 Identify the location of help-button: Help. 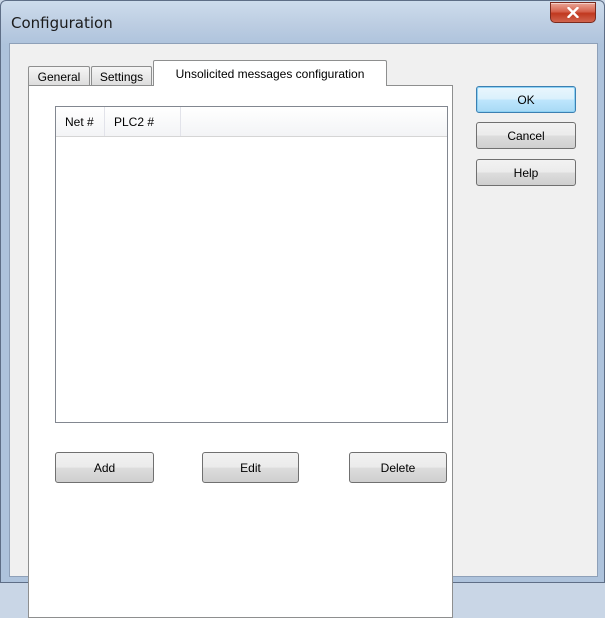
(526, 172).